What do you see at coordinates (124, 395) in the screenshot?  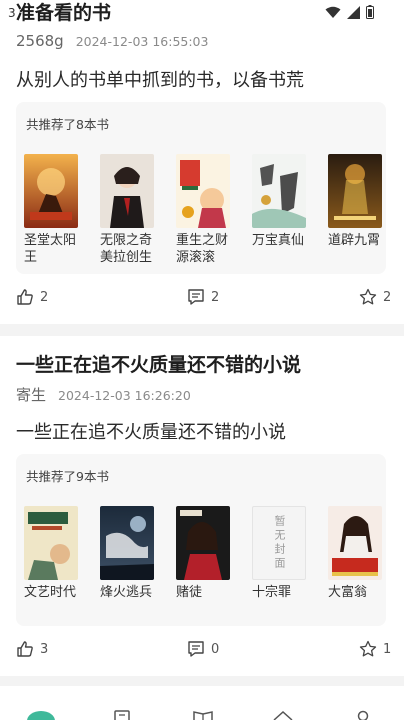 I see `post-date: 2024-12-03 16:26:20` at bounding box center [124, 395].